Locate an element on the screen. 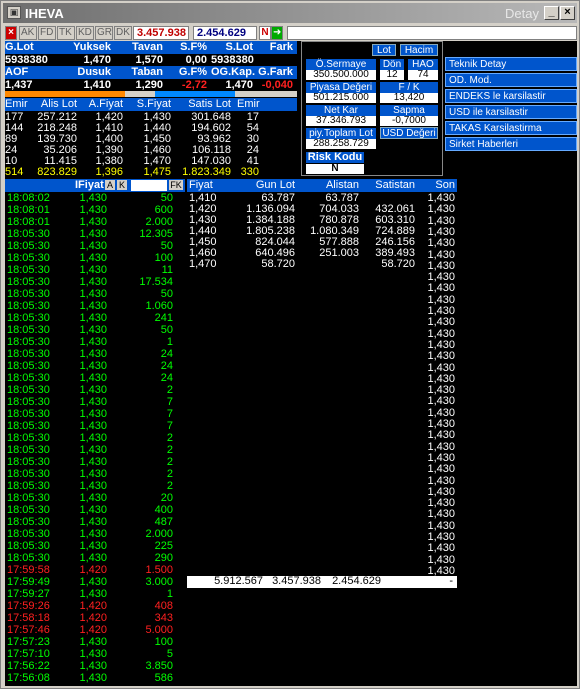 The height and width of the screenshot is (689, 580). book-header-2: Alistan is located at coordinates (332, 185).